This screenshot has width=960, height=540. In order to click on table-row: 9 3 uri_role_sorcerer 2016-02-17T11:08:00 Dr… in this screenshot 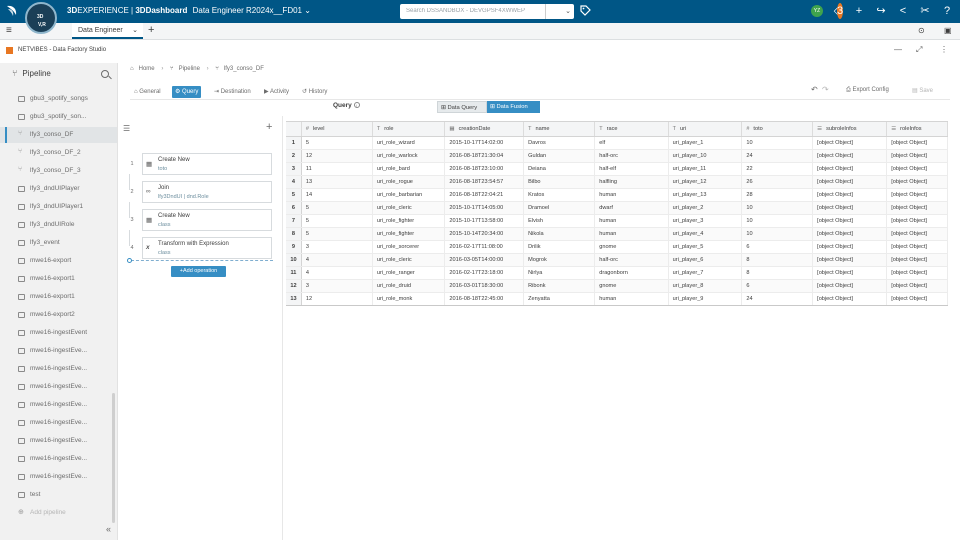, I will do `click(617, 247)`.